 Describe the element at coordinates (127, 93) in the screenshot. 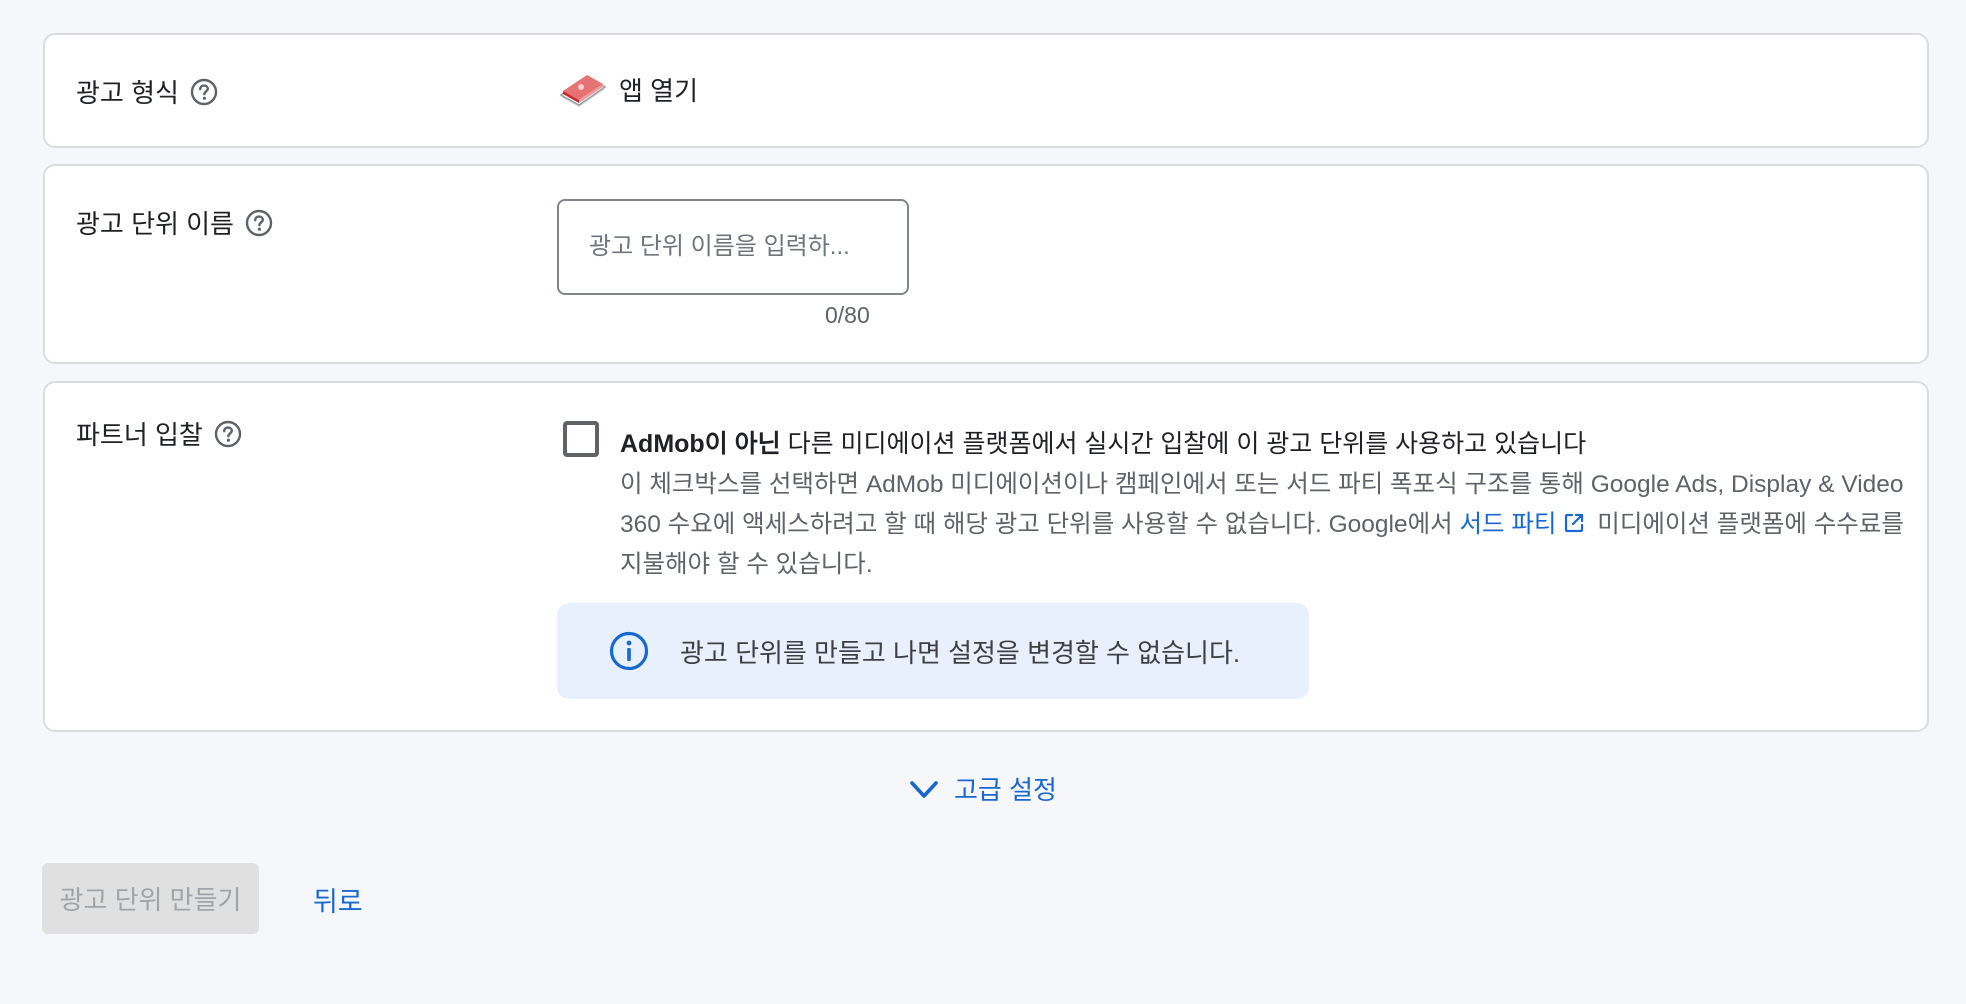

I see `ad-format-label: 광고 형식` at that location.